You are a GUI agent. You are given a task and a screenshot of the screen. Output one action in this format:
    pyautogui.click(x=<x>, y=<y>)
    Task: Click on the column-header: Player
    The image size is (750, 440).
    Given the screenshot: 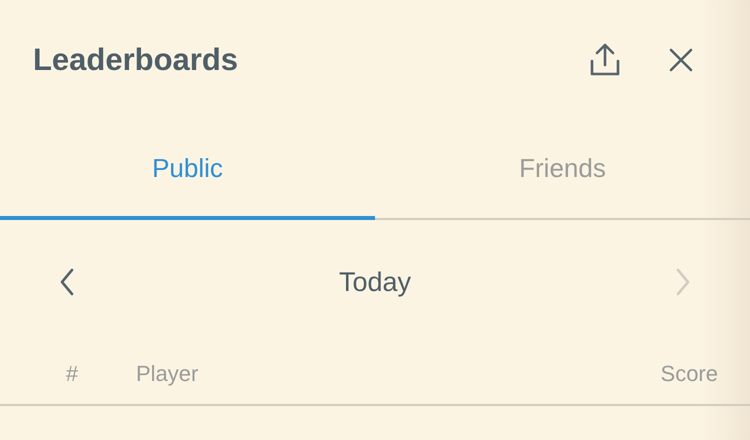 What is the action you would take?
    pyautogui.click(x=167, y=374)
    